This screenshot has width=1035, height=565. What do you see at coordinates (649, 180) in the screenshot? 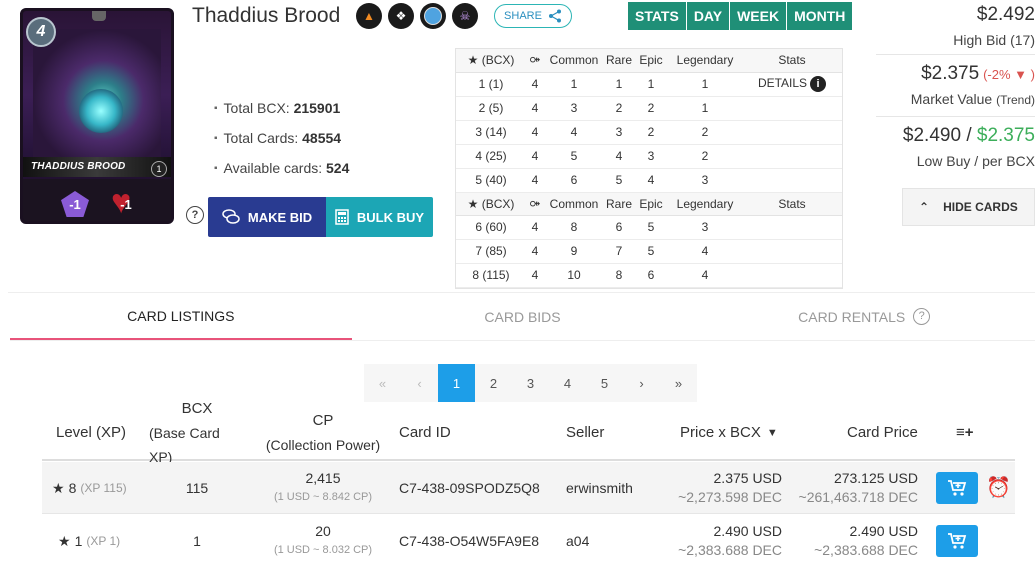
I see `level-row: 5 (40) 4 6 5 4 3` at bounding box center [649, 180].